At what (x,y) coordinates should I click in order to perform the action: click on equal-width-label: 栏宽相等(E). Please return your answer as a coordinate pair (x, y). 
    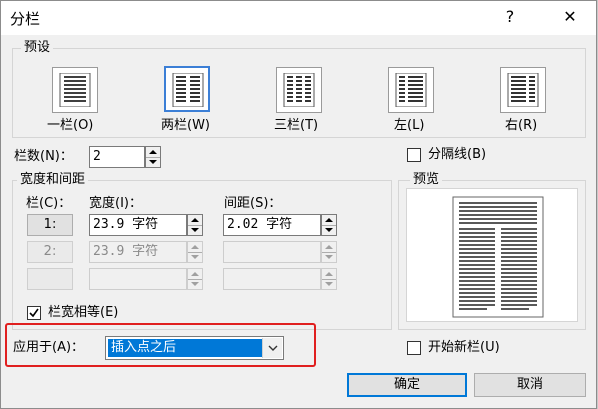
    Looking at the image, I should click on (83, 312).